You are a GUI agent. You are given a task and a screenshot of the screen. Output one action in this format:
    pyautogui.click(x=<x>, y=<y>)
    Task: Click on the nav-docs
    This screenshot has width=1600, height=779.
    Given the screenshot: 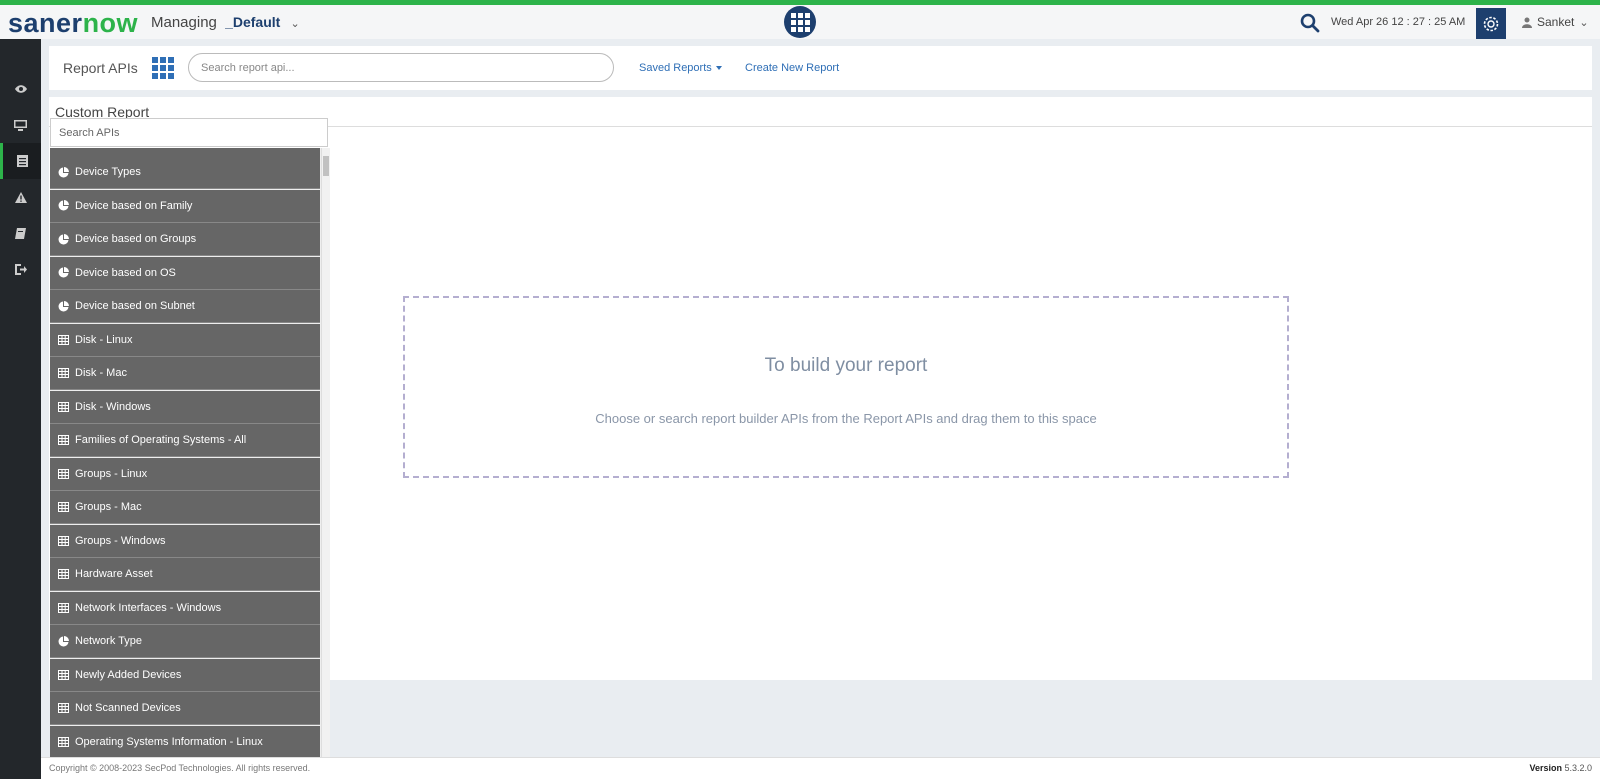 What is the action you would take?
    pyautogui.click(x=20, y=233)
    